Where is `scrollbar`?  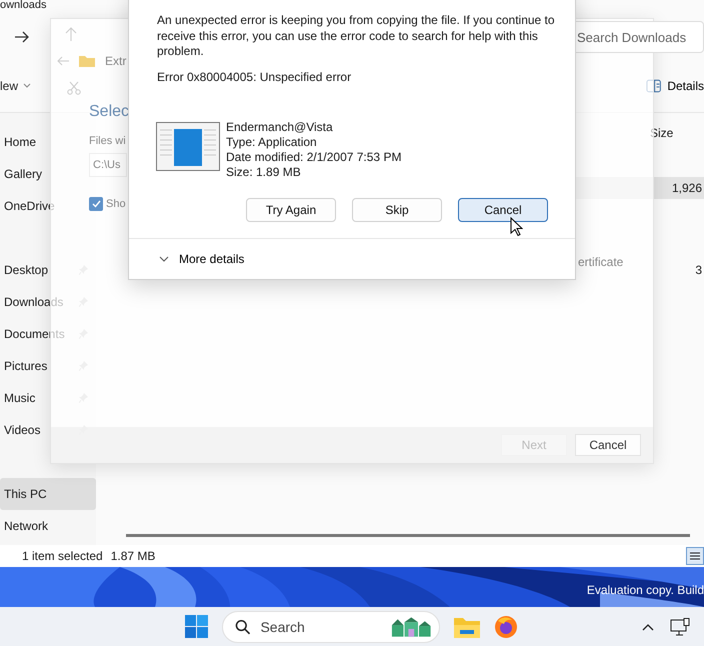 scrollbar is located at coordinates (408, 535).